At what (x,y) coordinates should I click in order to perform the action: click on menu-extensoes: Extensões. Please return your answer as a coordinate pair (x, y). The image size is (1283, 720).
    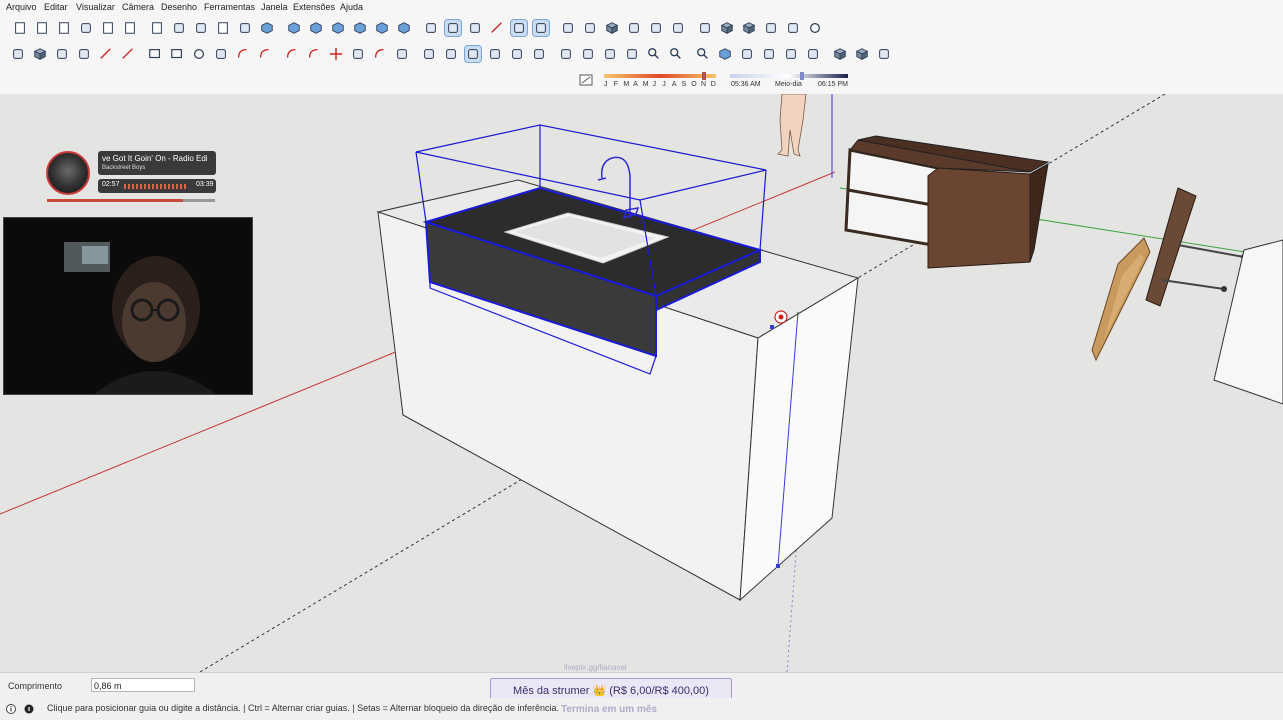
    Looking at the image, I should click on (314, 7).